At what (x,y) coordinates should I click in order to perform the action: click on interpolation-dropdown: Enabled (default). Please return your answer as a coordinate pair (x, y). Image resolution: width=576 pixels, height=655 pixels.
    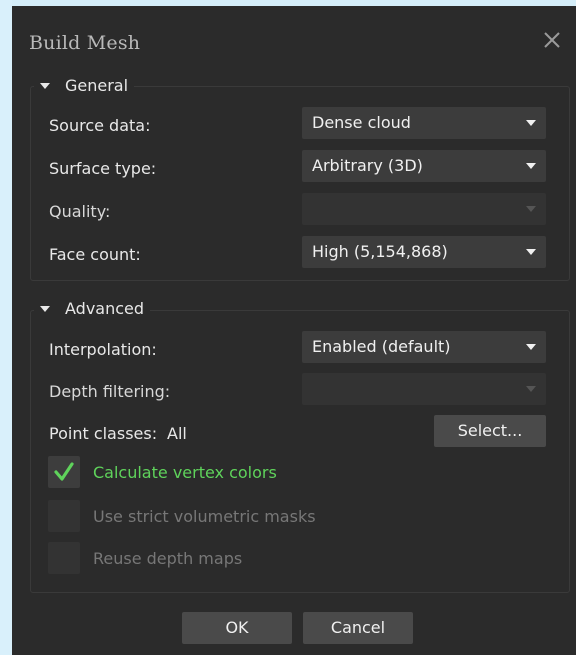
    Looking at the image, I should click on (424, 347).